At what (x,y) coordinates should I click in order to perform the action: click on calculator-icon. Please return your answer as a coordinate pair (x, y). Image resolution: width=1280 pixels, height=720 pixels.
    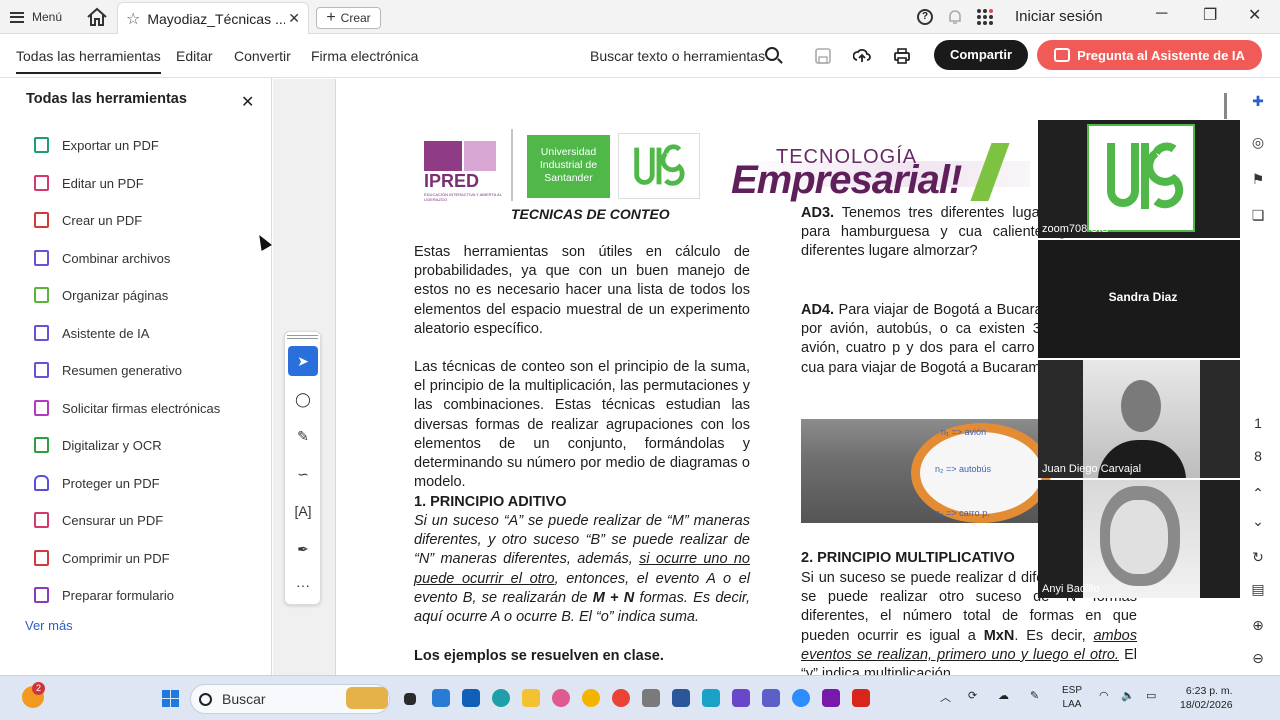
    Looking at the image, I should click on (651, 698).